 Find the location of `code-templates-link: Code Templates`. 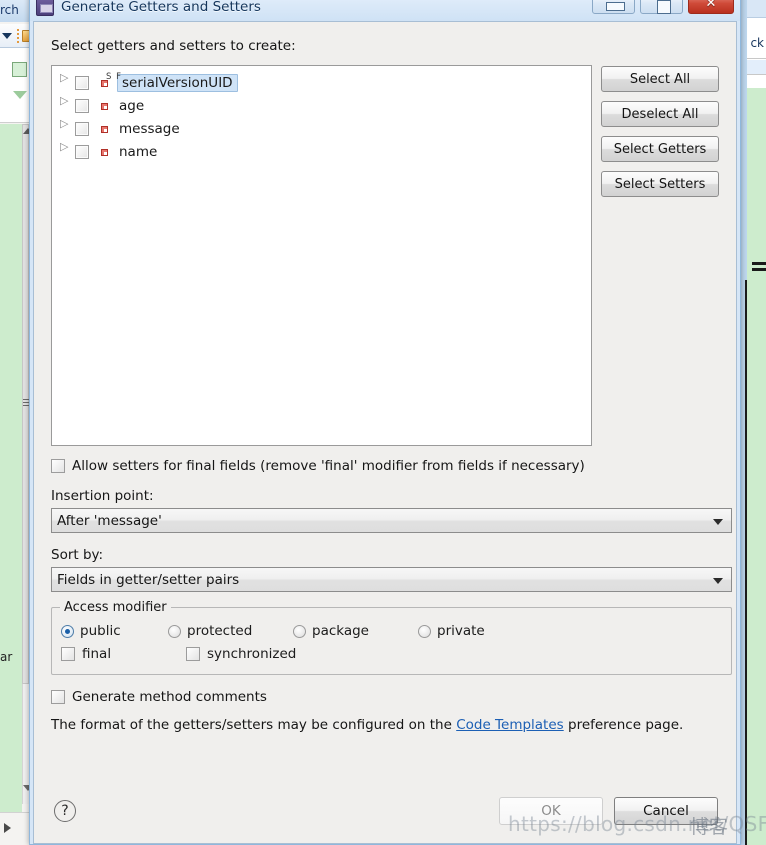

code-templates-link: Code Templates is located at coordinates (510, 725).